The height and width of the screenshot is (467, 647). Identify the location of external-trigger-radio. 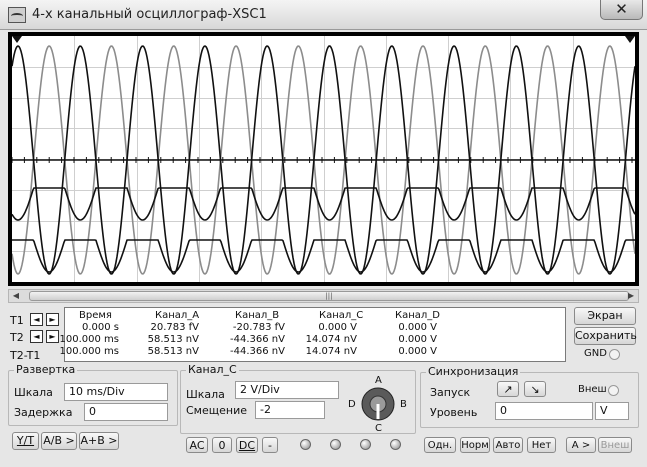
(613, 390).